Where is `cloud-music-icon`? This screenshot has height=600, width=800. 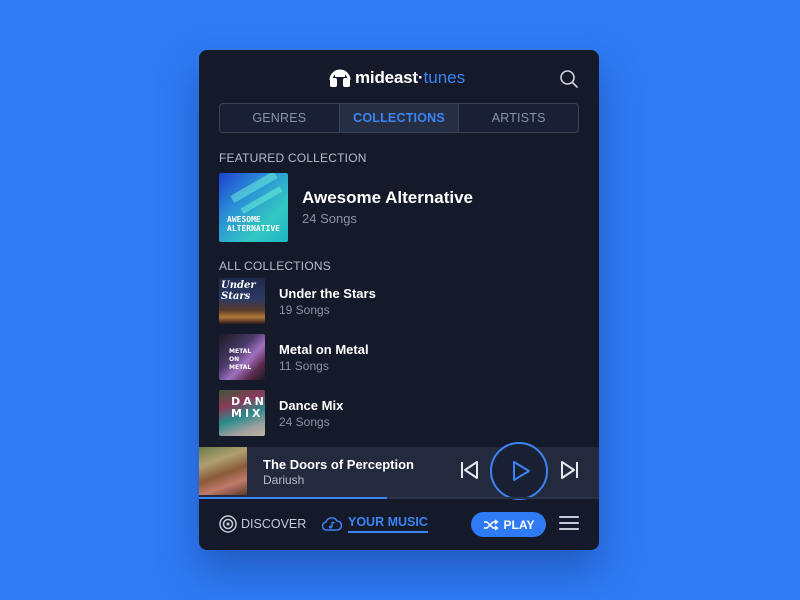
cloud-music-icon is located at coordinates (332, 524).